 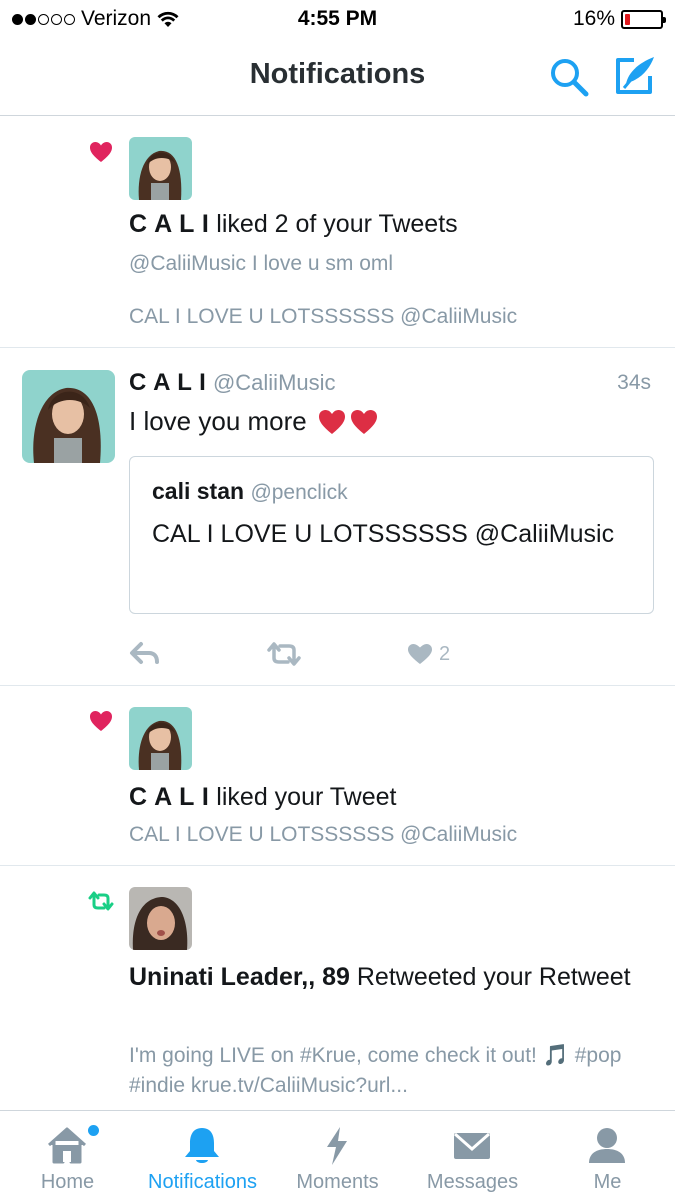 I want to click on battery-level, so click(x=628, y=19).